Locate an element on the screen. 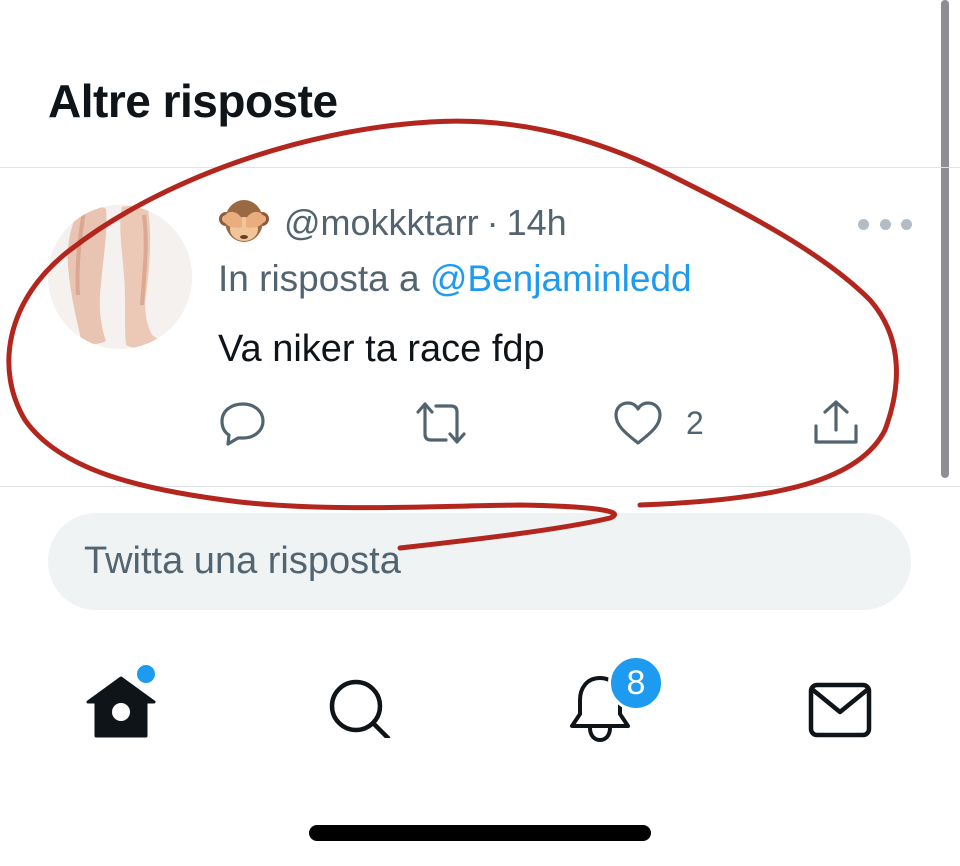 The height and width of the screenshot is (866, 960). share-icon is located at coordinates (836, 422).